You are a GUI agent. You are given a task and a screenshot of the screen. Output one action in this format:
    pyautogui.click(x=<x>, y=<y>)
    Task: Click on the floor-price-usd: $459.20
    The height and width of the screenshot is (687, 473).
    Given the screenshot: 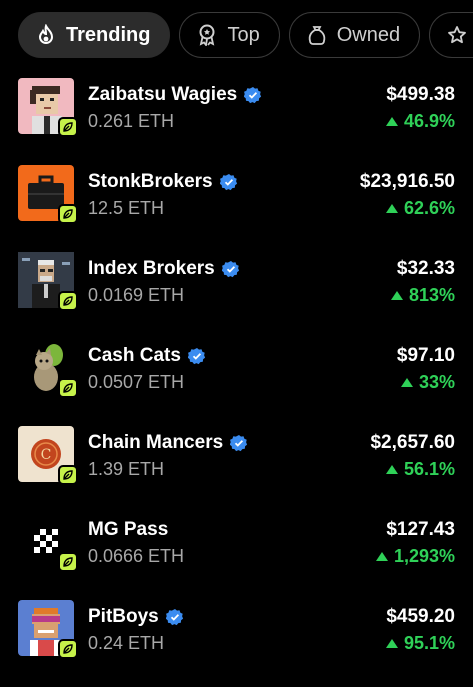 What is the action you would take?
    pyautogui.click(x=420, y=616)
    